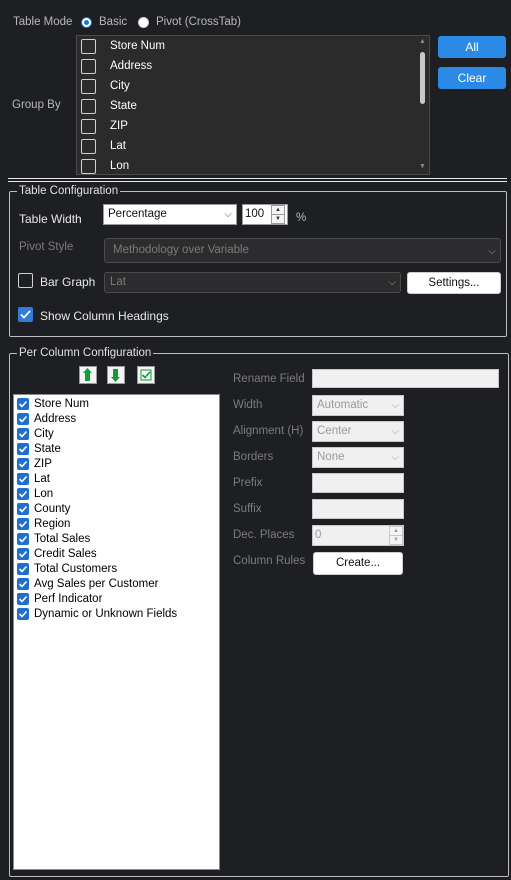  Describe the element at coordinates (422, 78) in the screenshot. I see `scroll-thumb` at that location.